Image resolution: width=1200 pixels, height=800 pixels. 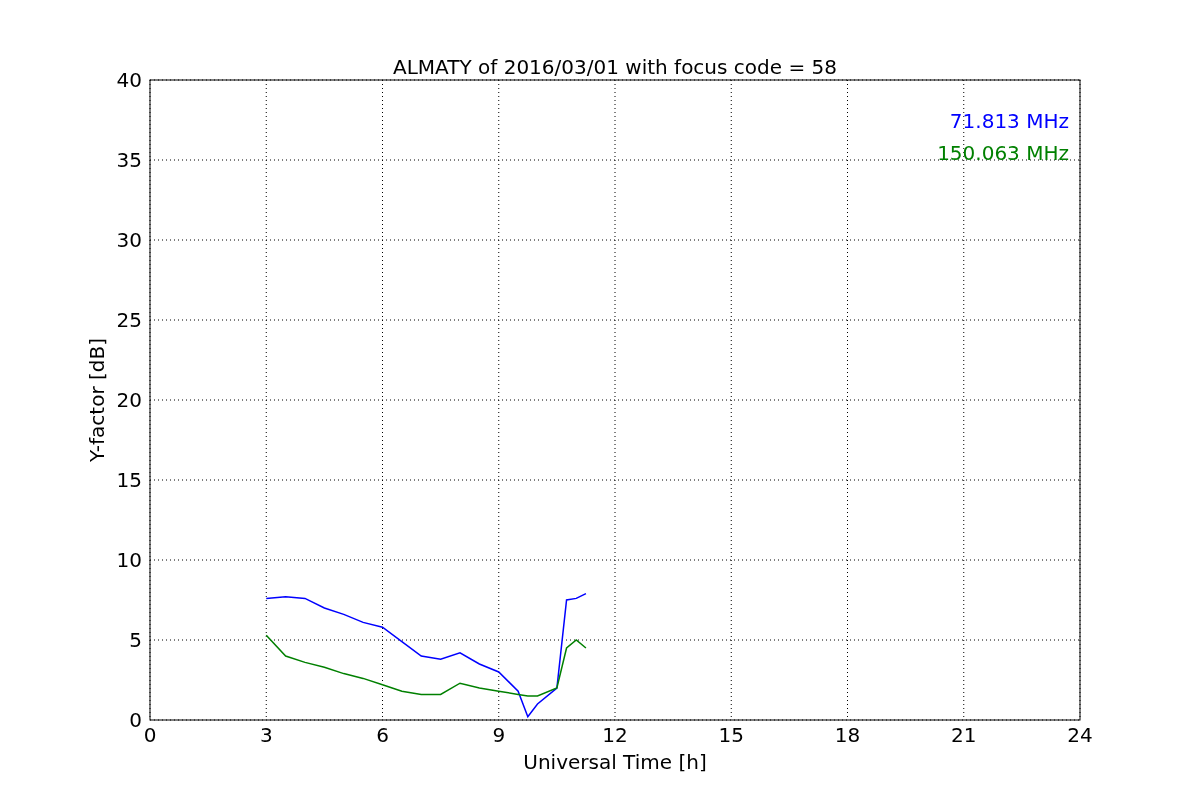 I want to click on y-tick-label: 35, so click(x=129, y=160).